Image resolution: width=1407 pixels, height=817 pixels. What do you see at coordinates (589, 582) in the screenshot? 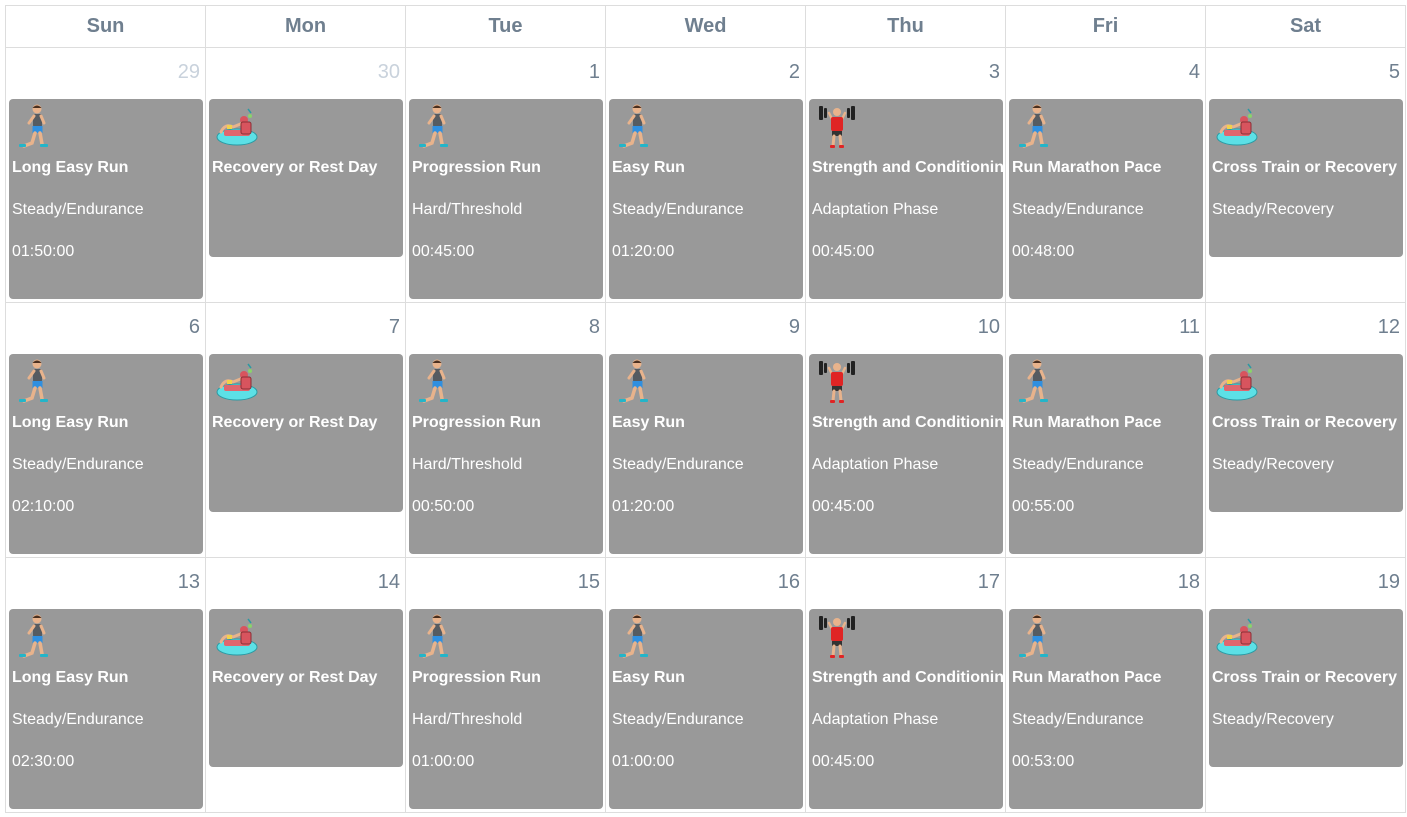
I see `day-number: 15` at bounding box center [589, 582].